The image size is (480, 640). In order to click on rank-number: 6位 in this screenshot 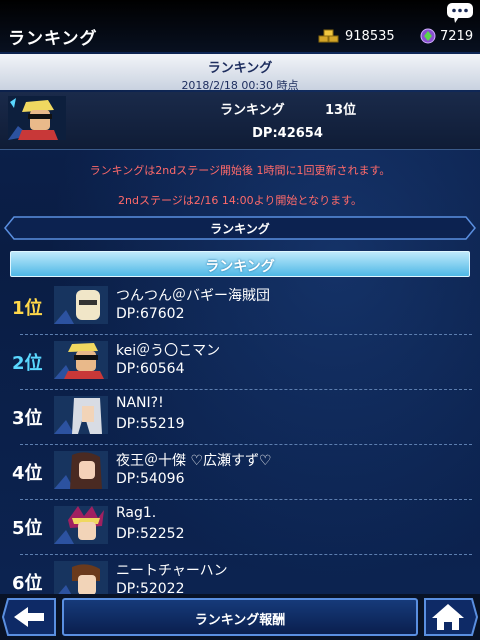, I will do `click(27, 583)`.